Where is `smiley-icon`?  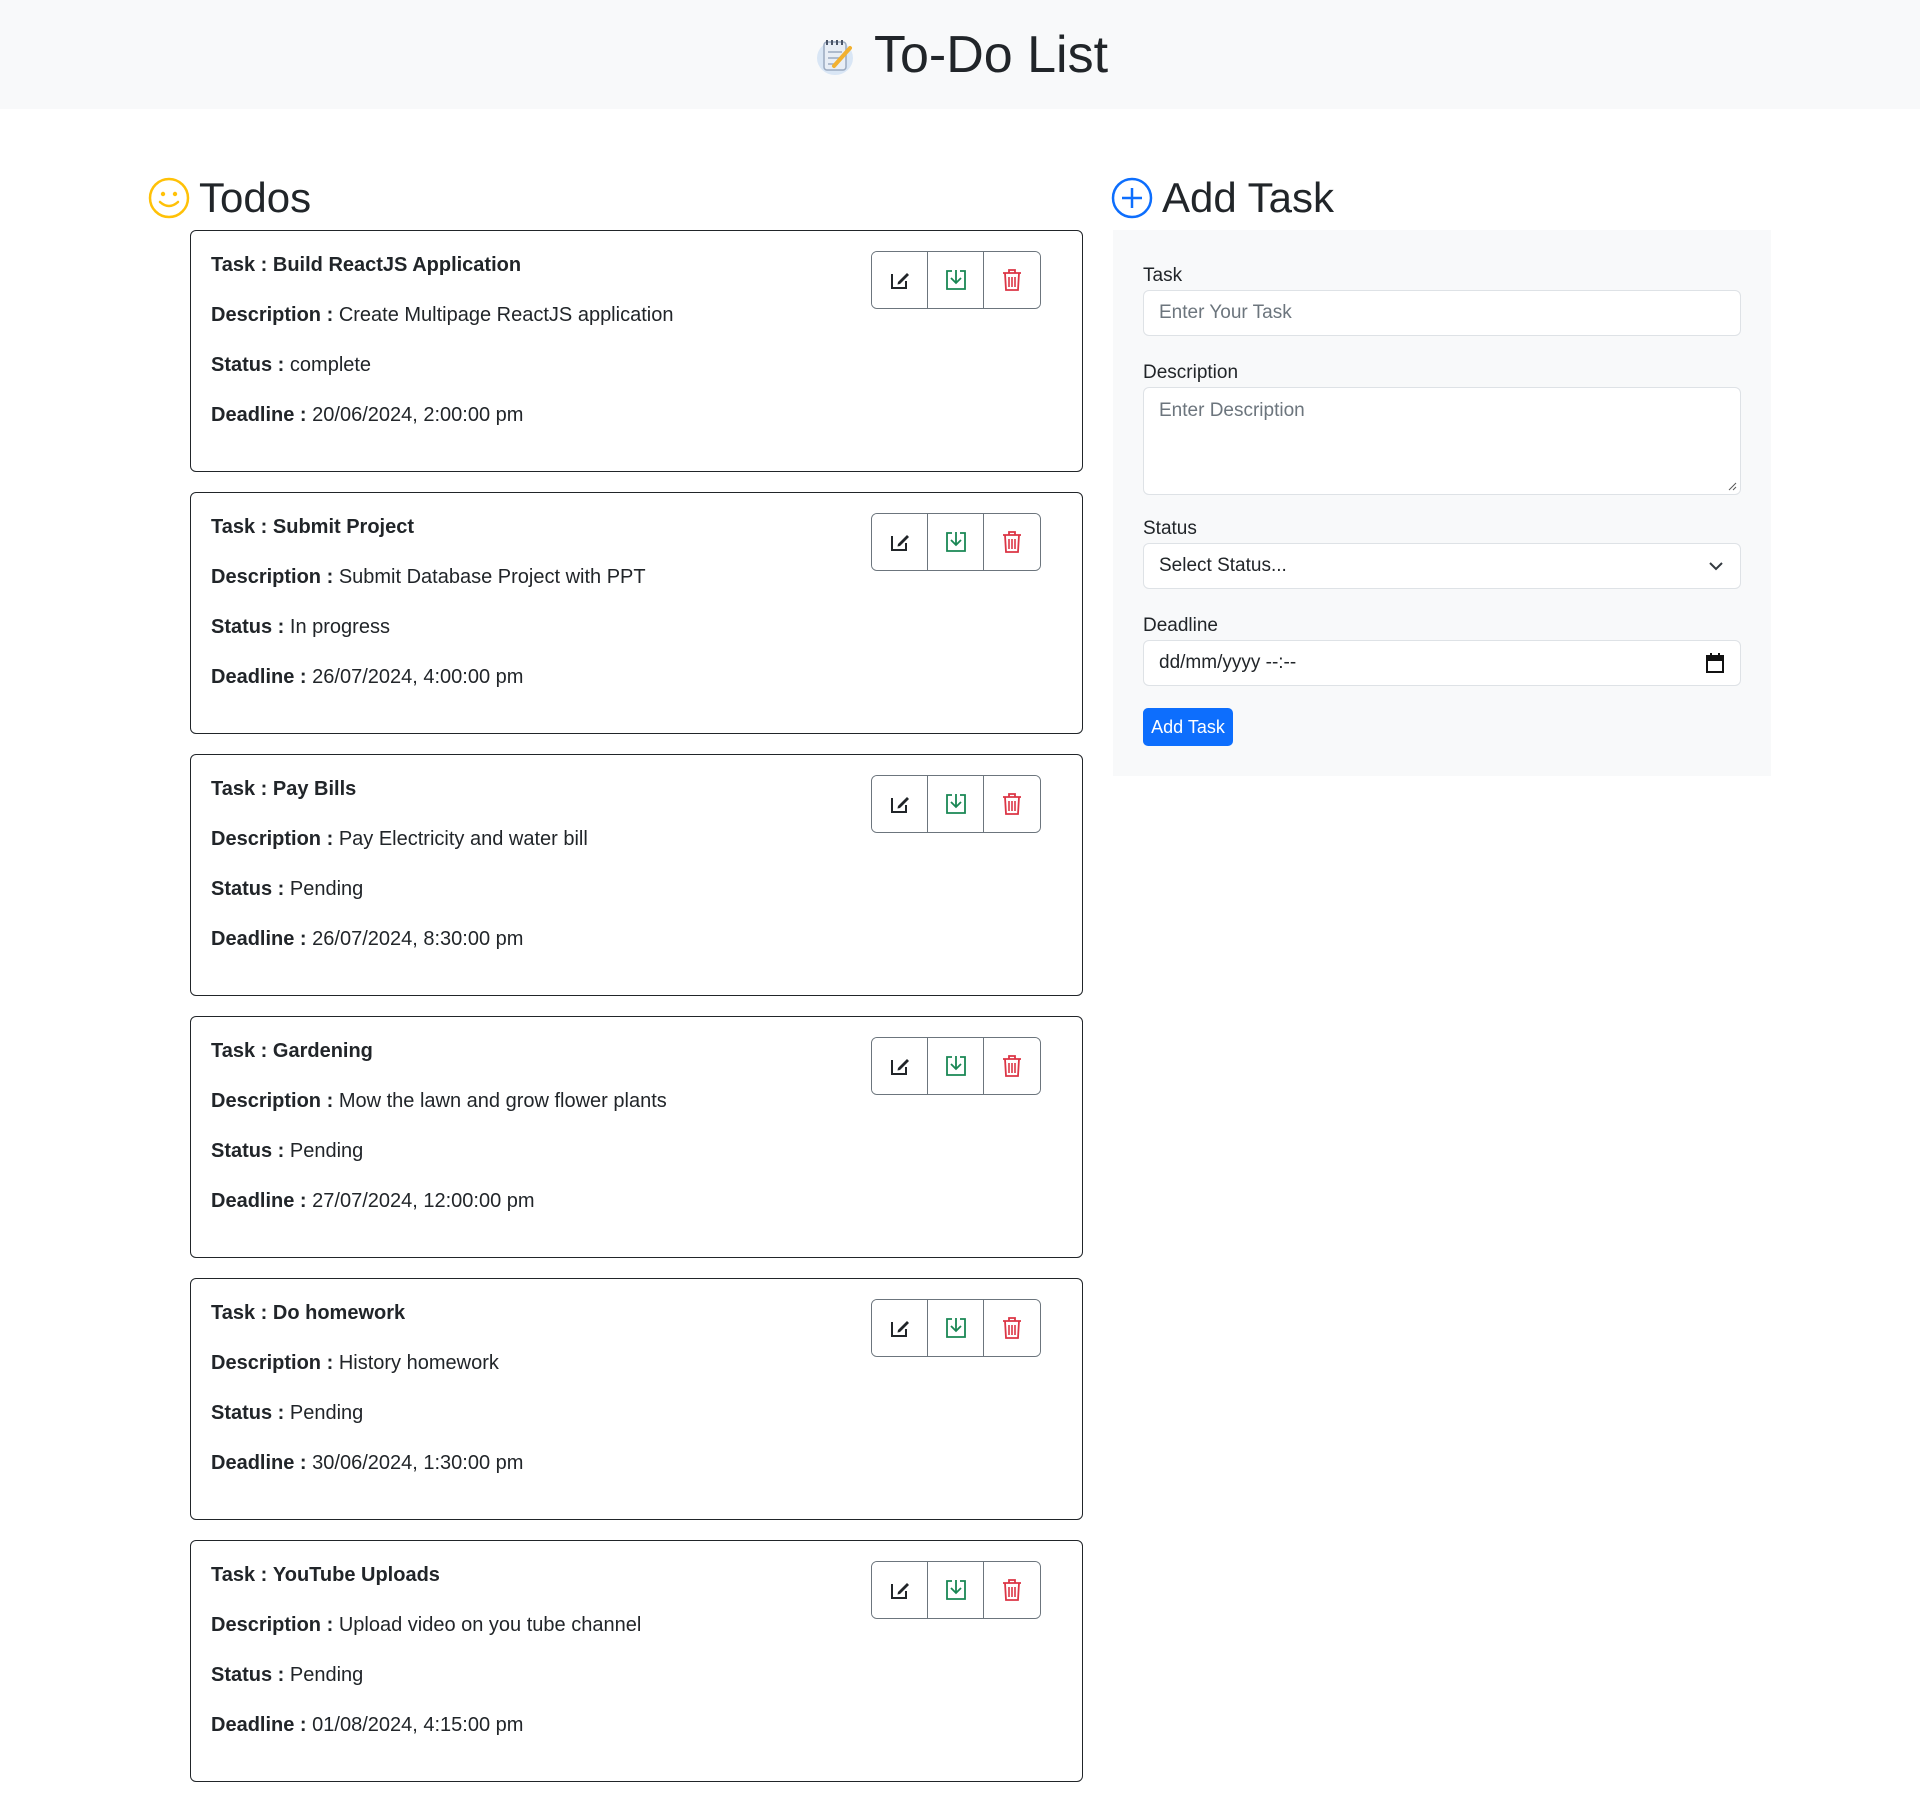 smiley-icon is located at coordinates (169, 198).